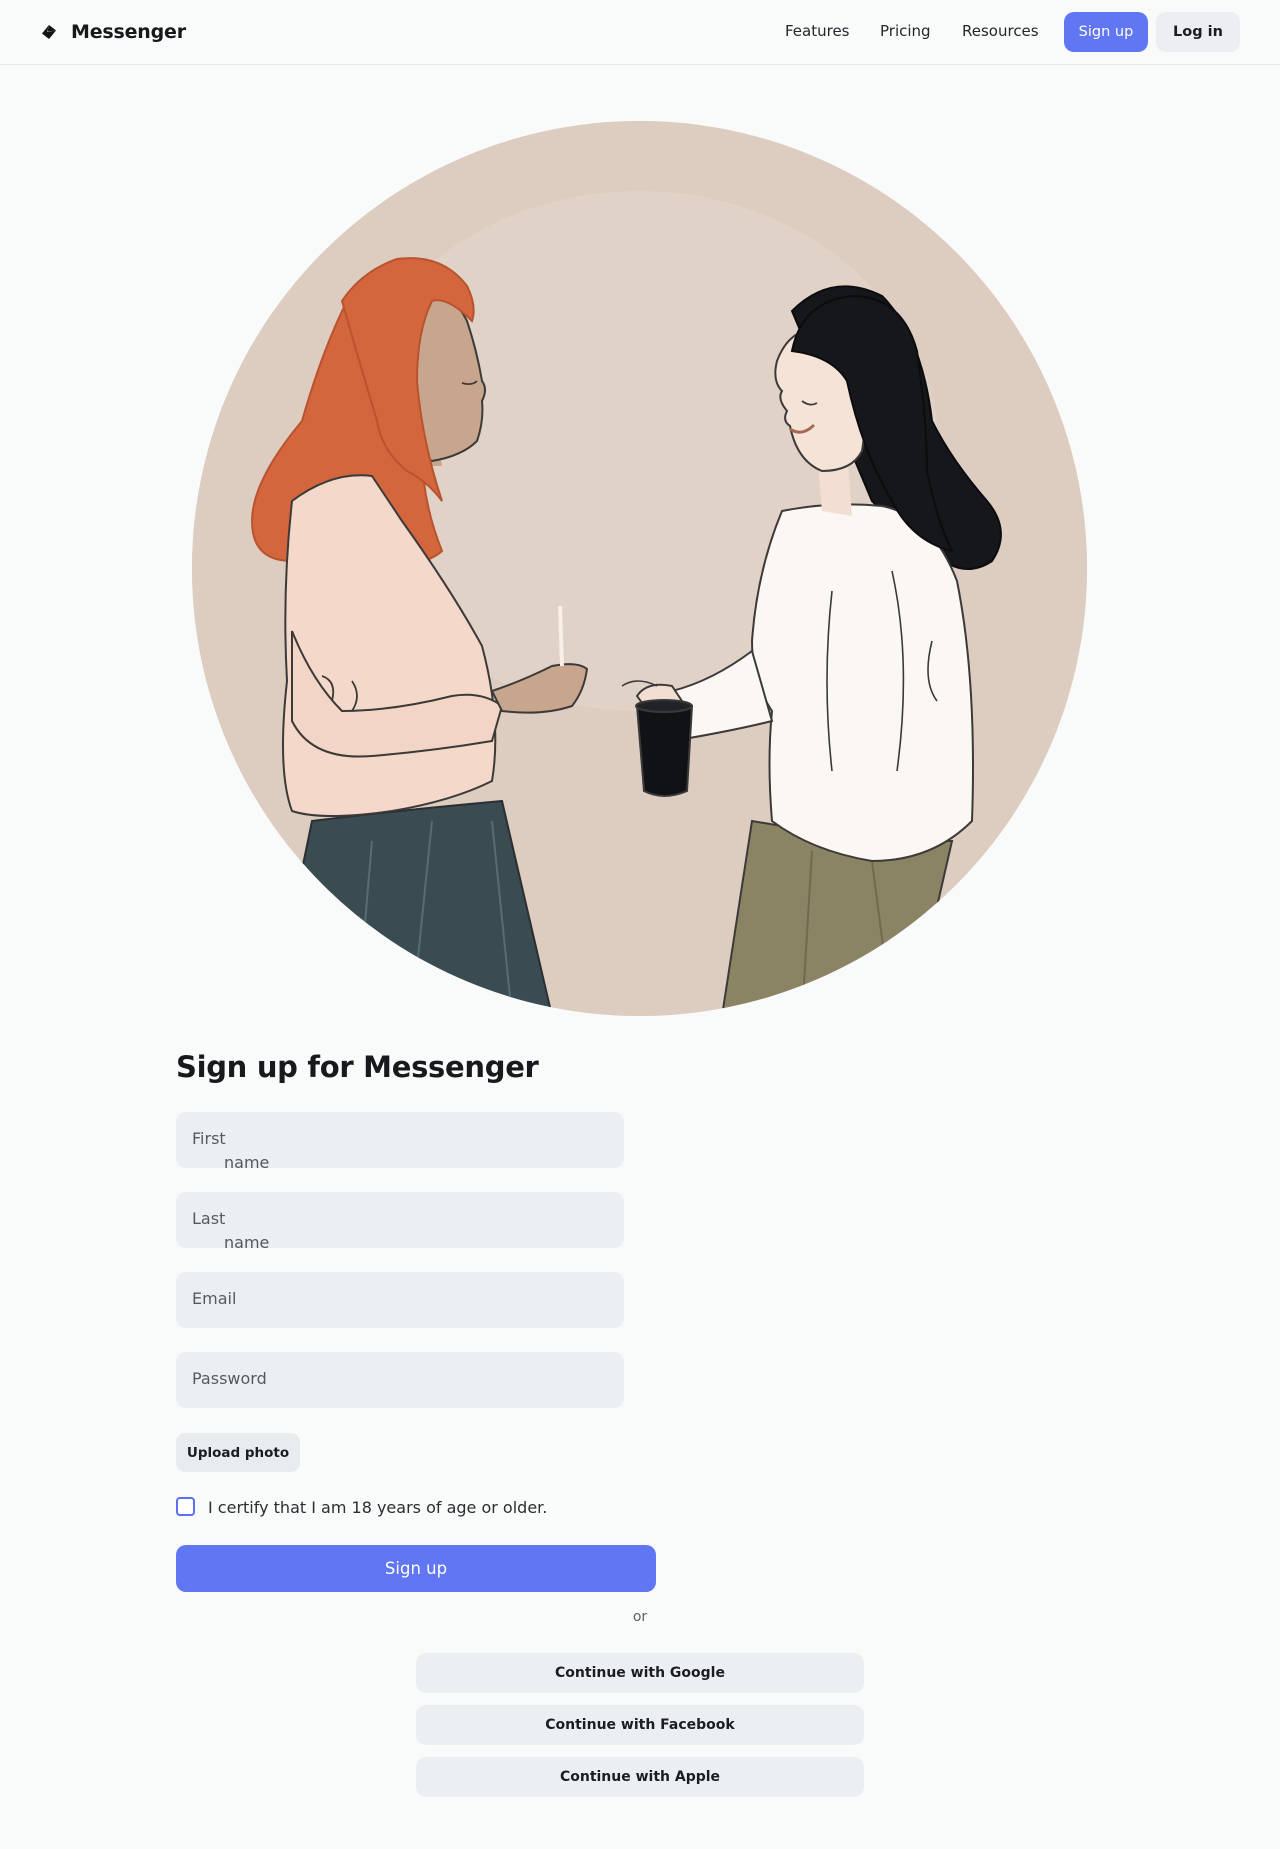 This screenshot has width=1280, height=1849. I want to click on first-name-input, so click(400, 1140).